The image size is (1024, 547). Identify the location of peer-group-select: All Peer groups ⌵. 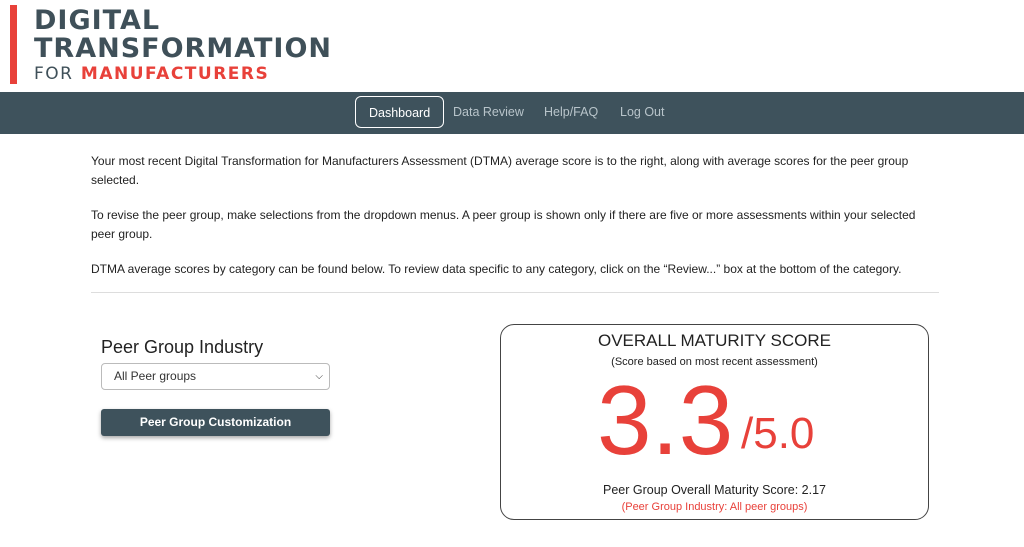
(215, 376).